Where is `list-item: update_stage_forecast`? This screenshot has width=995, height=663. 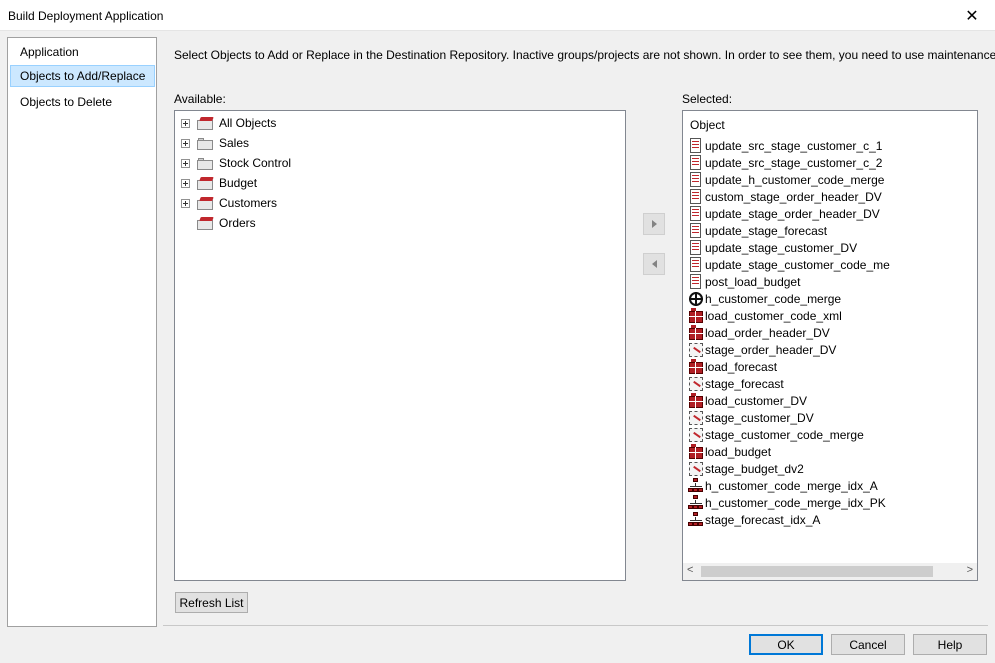
list-item: update_stage_forecast is located at coordinates (757, 230).